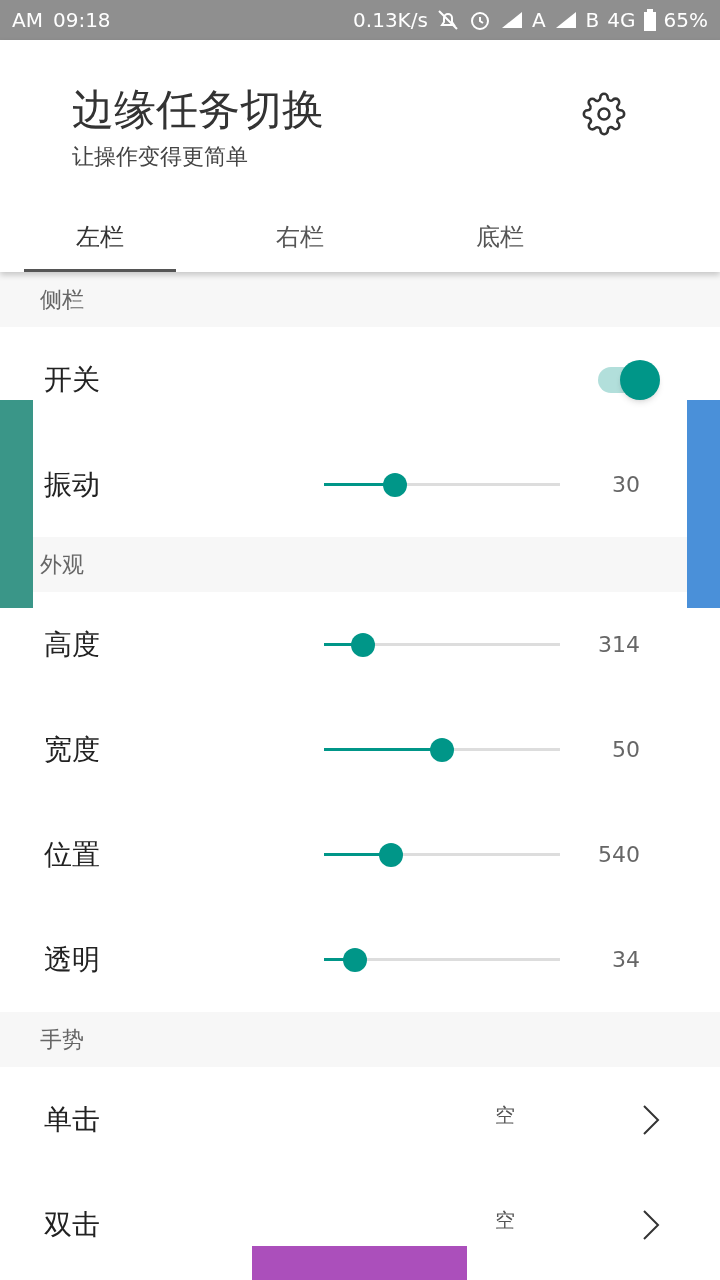 The image size is (720, 1280). Describe the element at coordinates (685, 20) in the screenshot. I see `battery-level: 65%` at that location.